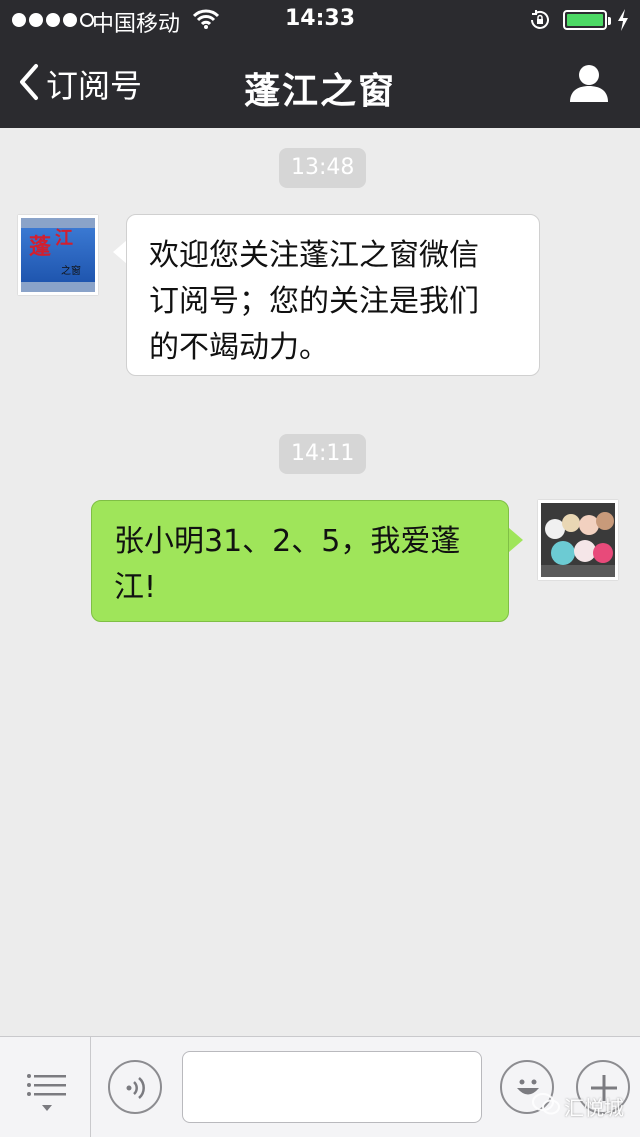 The image size is (640, 1137). What do you see at coordinates (300, 561) in the screenshot?
I see `outgoing-message-bubble: 张小明31、2、5，我爱蓬 江!` at bounding box center [300, 561].